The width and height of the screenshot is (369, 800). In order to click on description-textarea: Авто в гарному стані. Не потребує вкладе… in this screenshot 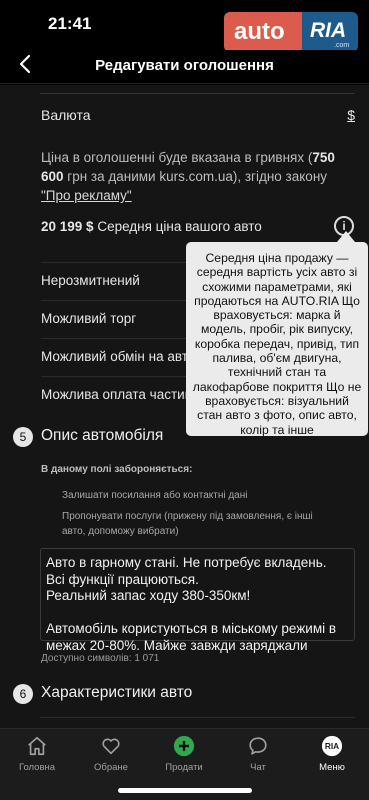, I will do `click(197, 600)`.